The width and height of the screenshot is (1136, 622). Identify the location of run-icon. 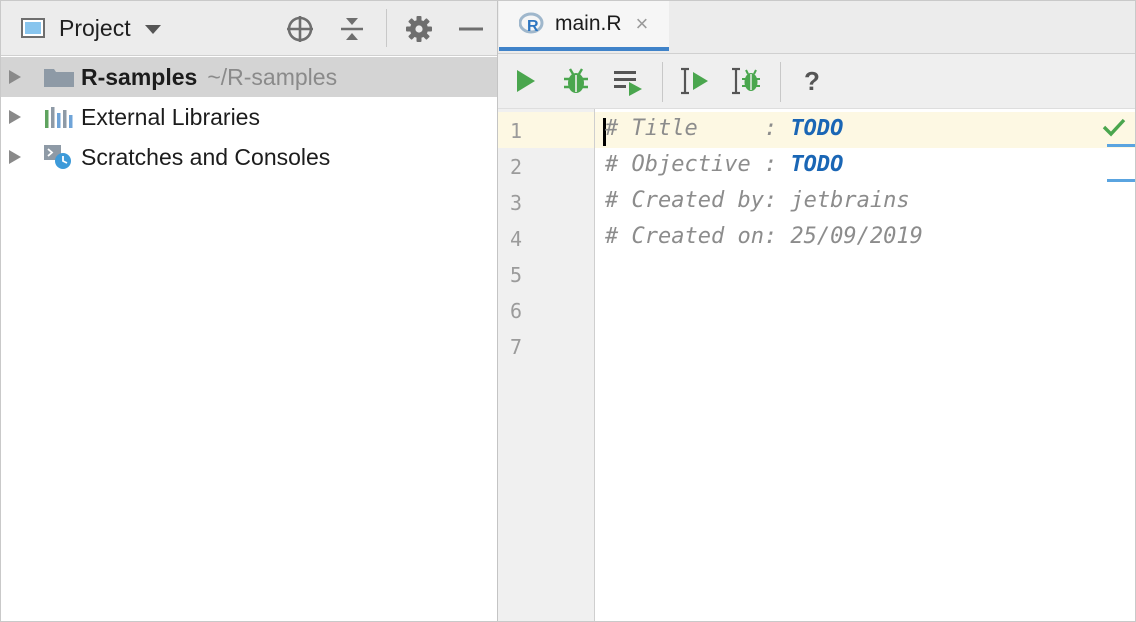
(526, 81).